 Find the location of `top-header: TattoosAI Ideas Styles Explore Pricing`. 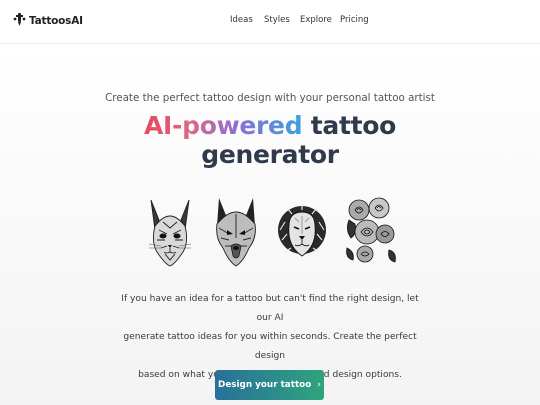

top-header: TattoosAI Ideas Styles Explore Pricing is located at coordinates (270, 22).